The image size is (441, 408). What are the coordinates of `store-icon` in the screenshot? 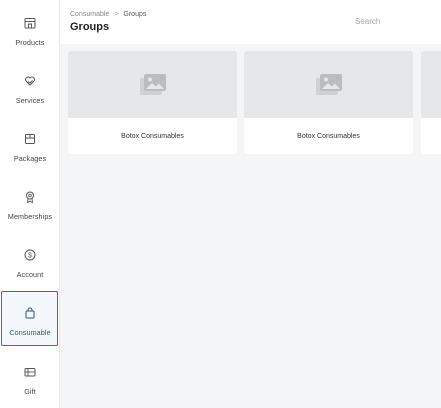 It's located at (30, 23).